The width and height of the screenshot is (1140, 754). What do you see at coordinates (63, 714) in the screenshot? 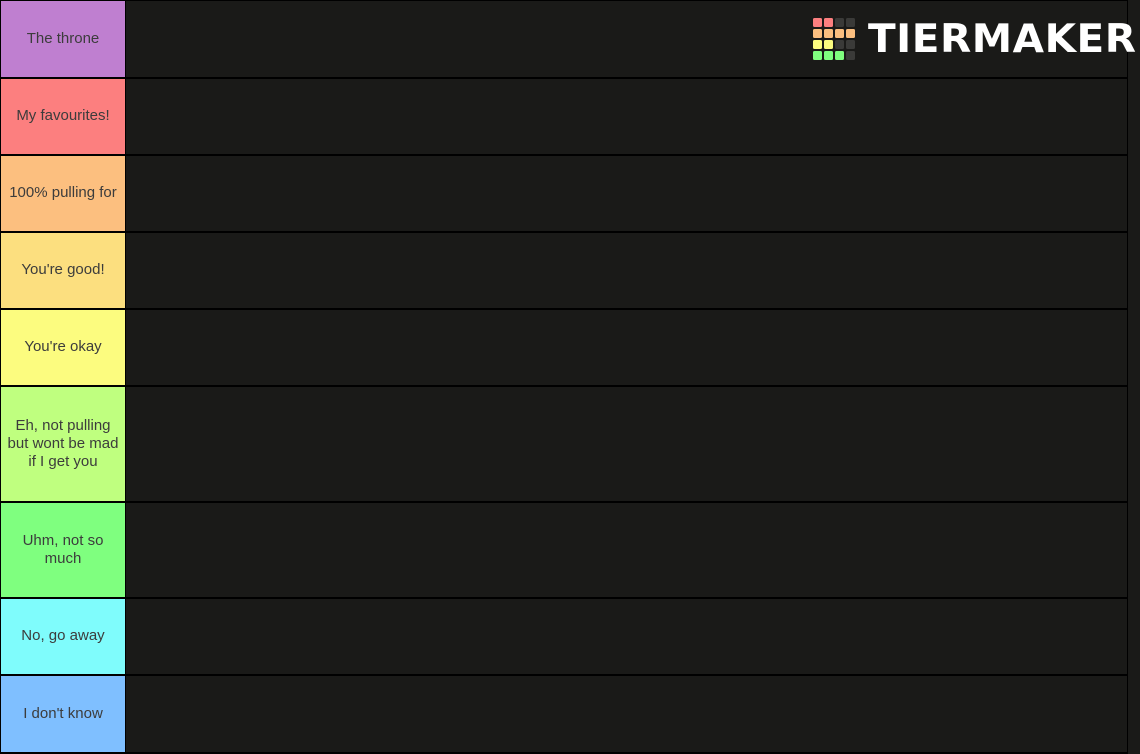
I see `tier-label-8: I don't know` at bounding box center [63, 714].